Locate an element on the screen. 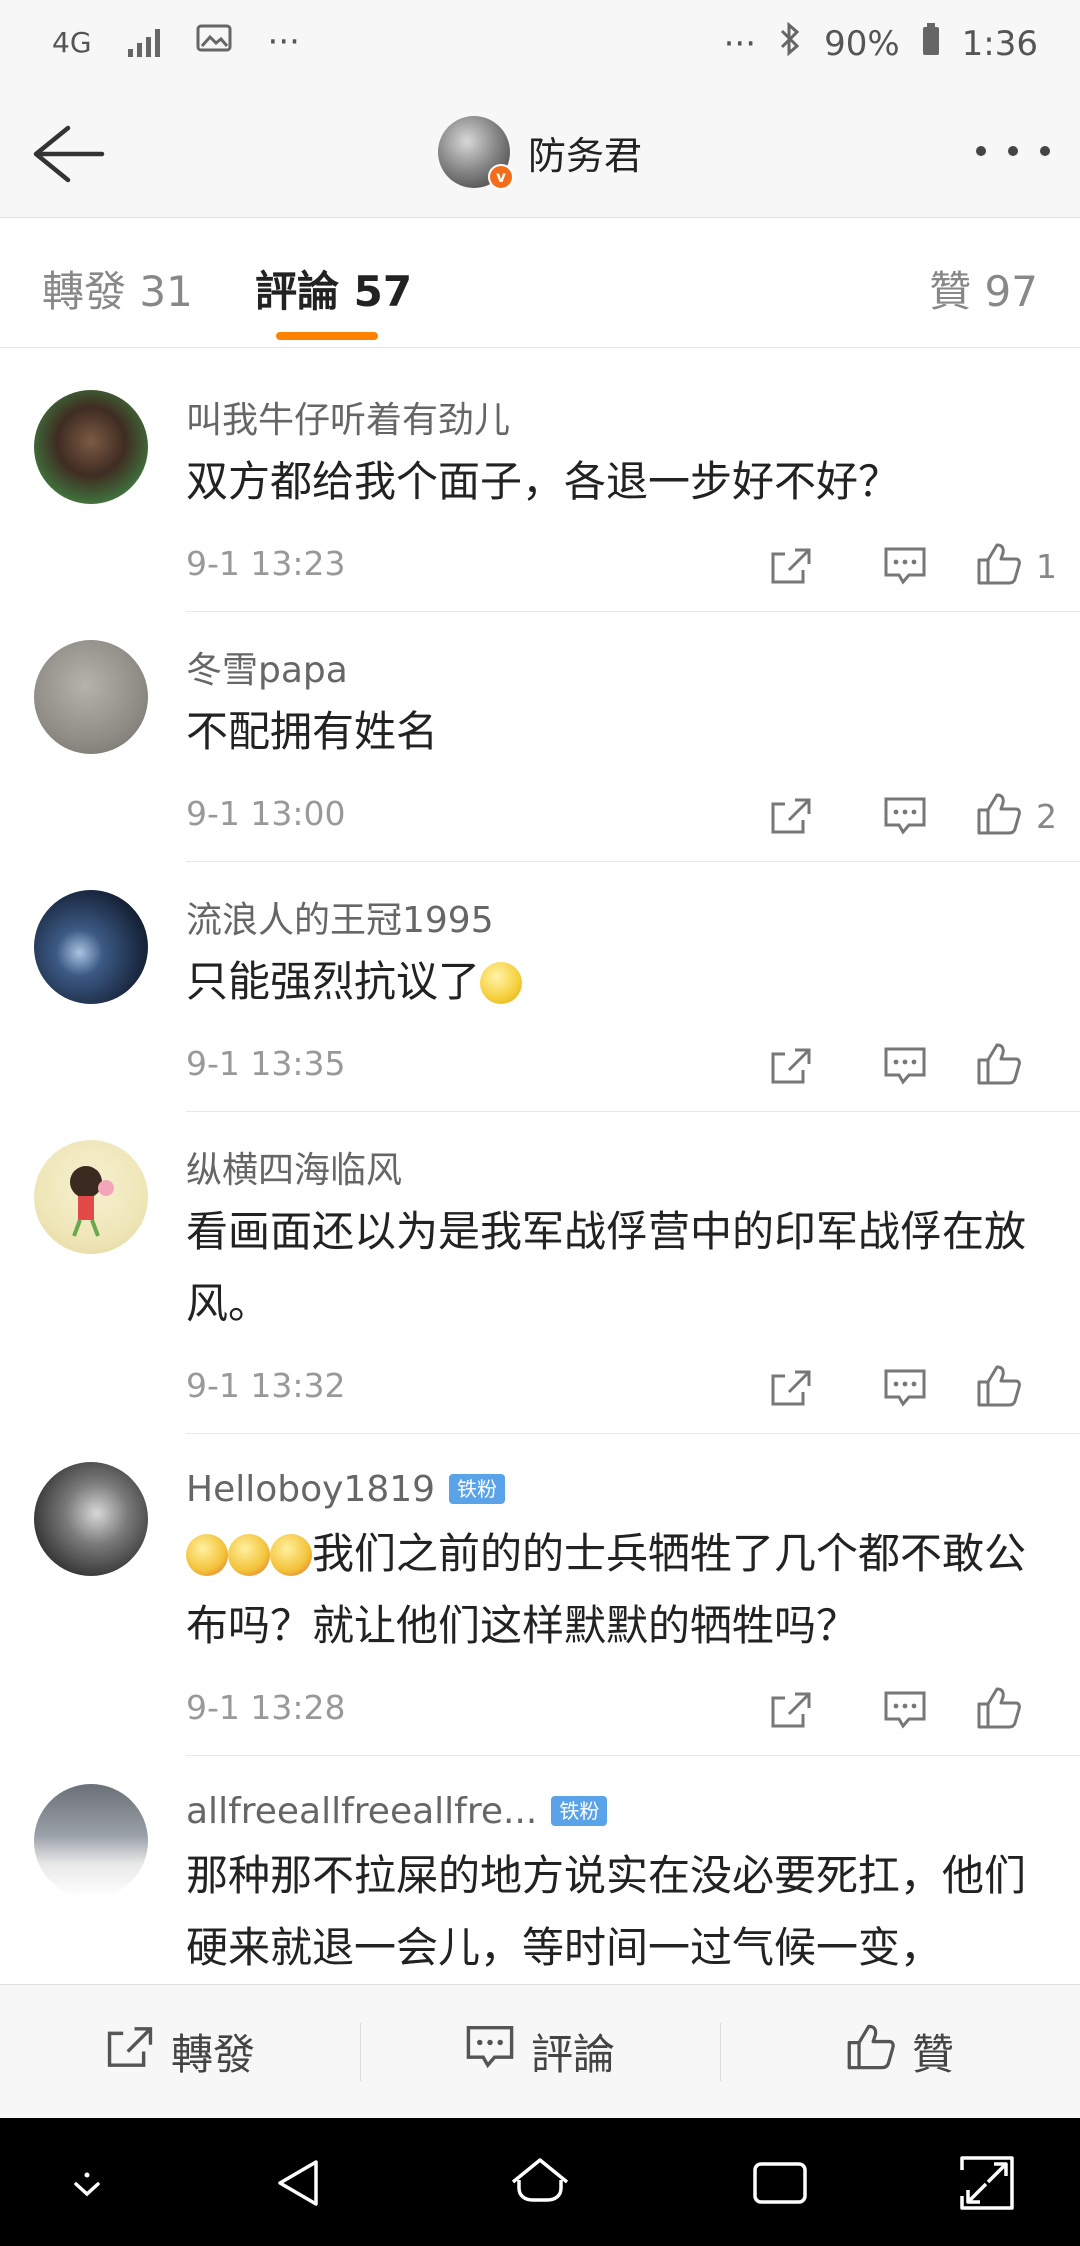 The width and height of the screenshot is (1080, 2246). status-more-dots: ··· is located at coordinates (283, 42).